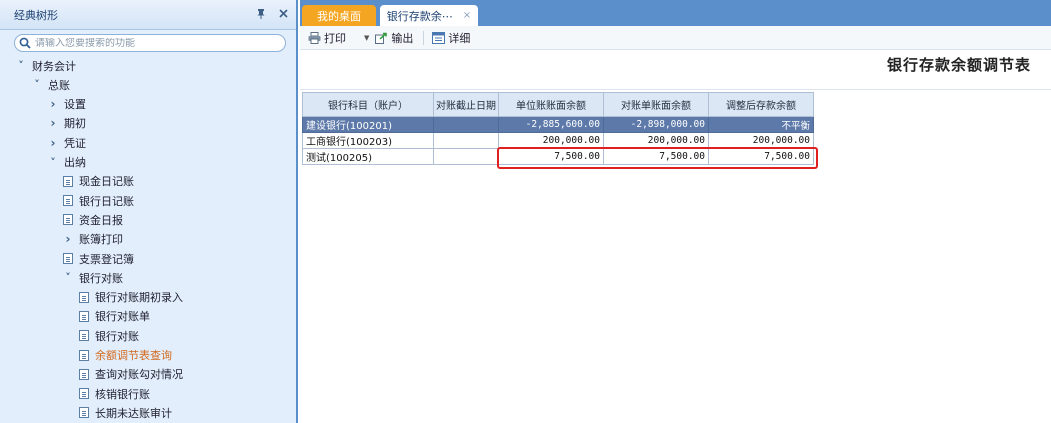 This screenshot has height=423, width=1051. What do you see at coordinates (139, 375) in the screenshot?
I see `tree-item-label: 查询对账勾对情况` at bounding box center [139, 375].